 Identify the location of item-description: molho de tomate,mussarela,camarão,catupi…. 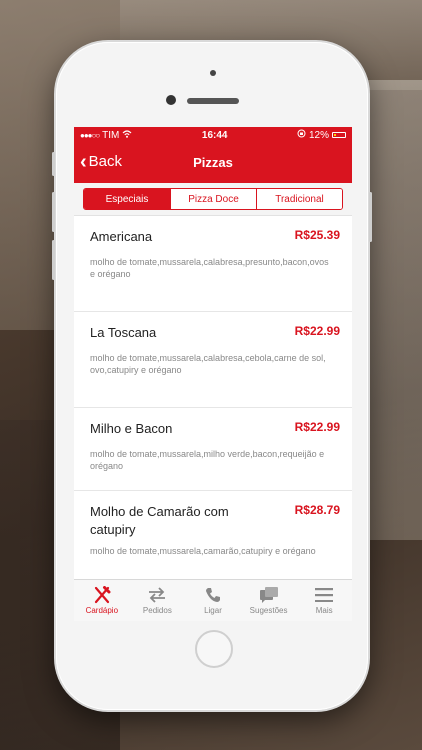
(203, 551).